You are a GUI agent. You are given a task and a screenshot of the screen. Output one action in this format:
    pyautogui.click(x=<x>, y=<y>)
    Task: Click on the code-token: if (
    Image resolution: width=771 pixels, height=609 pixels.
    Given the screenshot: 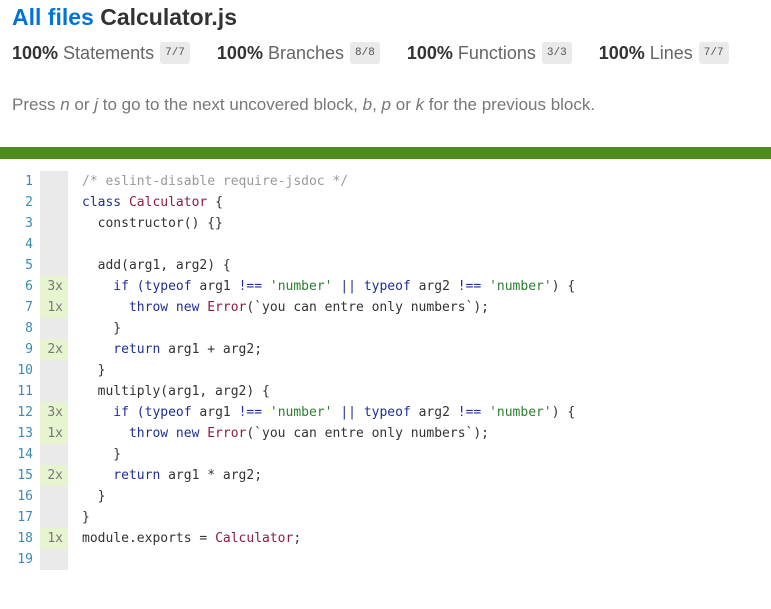 What is the action you would take?
    pyautogui.click(x=113, y=412)
    